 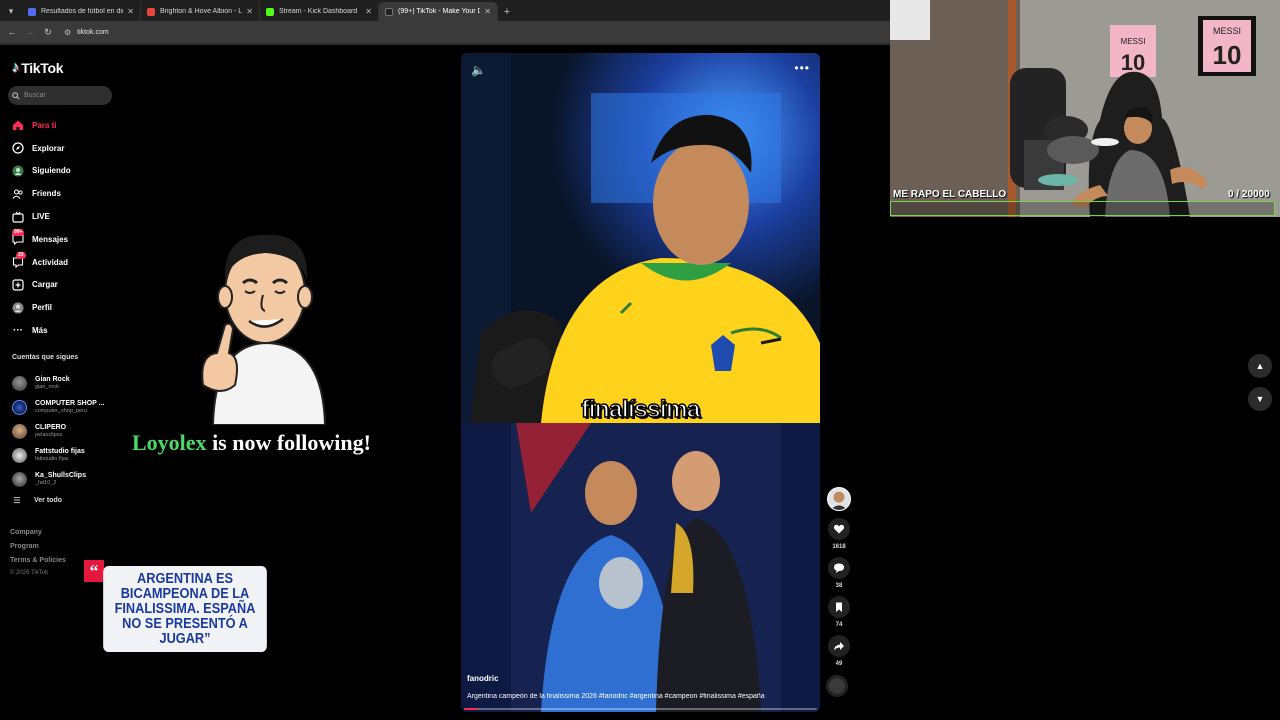 I want to click on video-progress-bar, so click(x=640, y=709).